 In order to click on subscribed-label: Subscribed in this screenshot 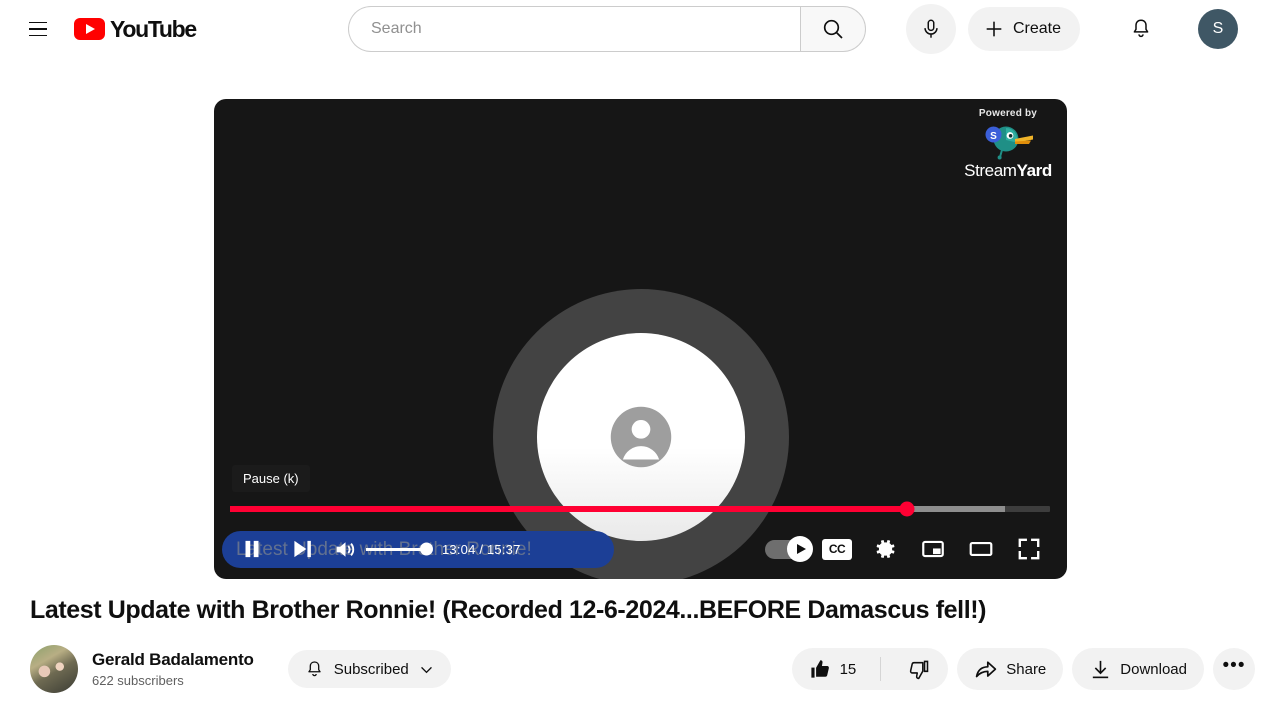, I will do `click(371, 669)`.